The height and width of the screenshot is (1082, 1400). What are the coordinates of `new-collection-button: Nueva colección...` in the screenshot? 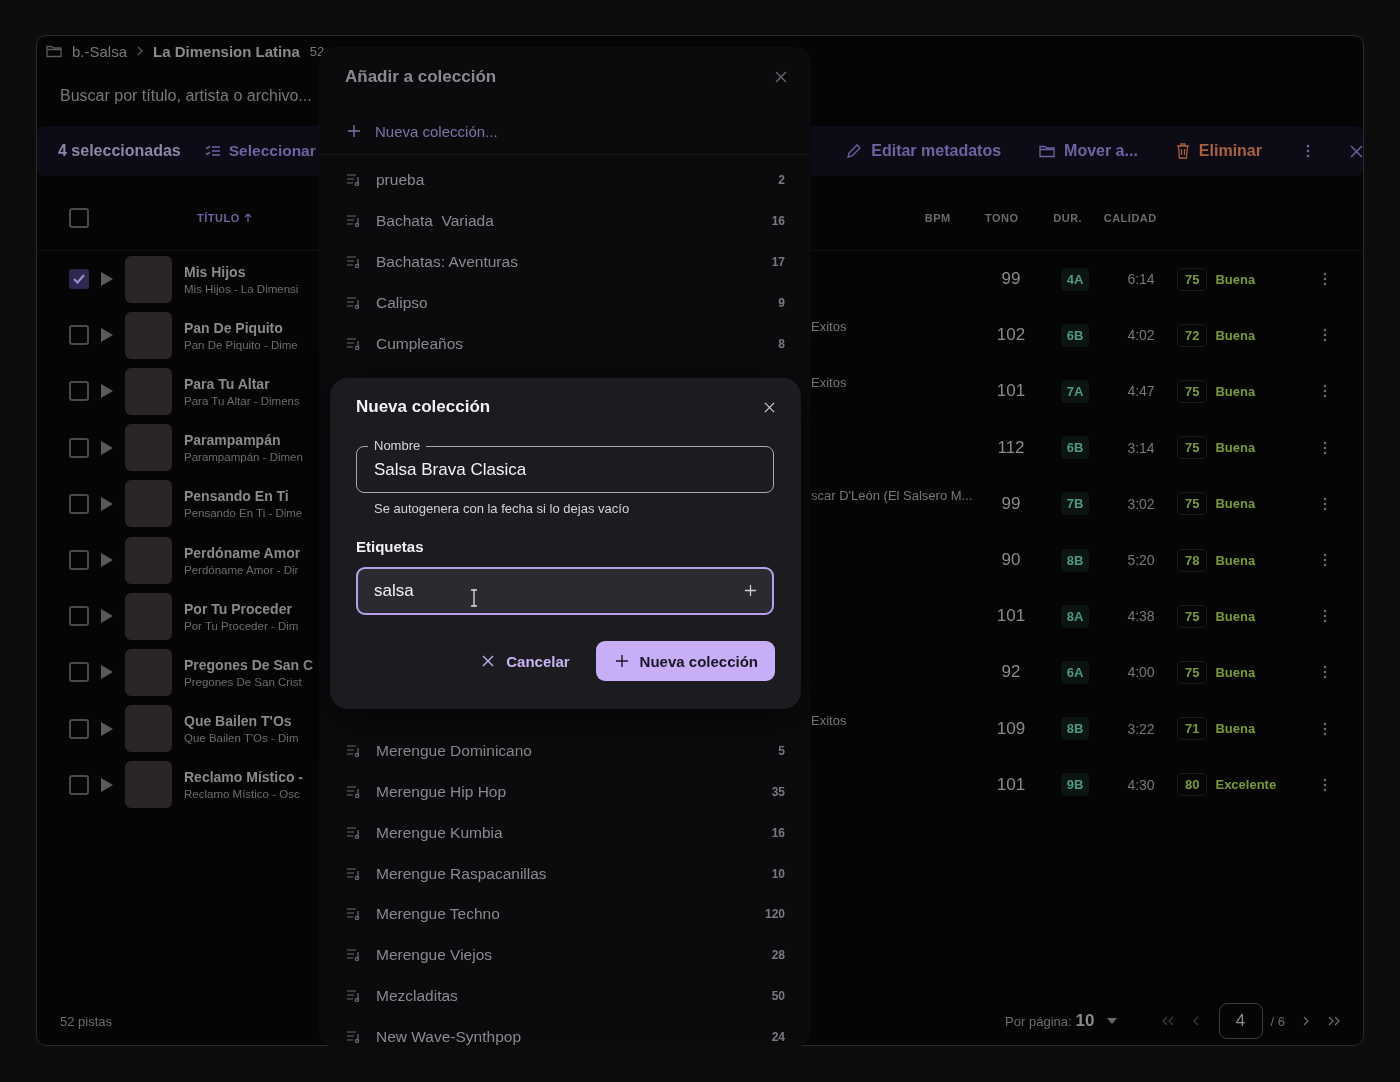 It's located at (422, 131).